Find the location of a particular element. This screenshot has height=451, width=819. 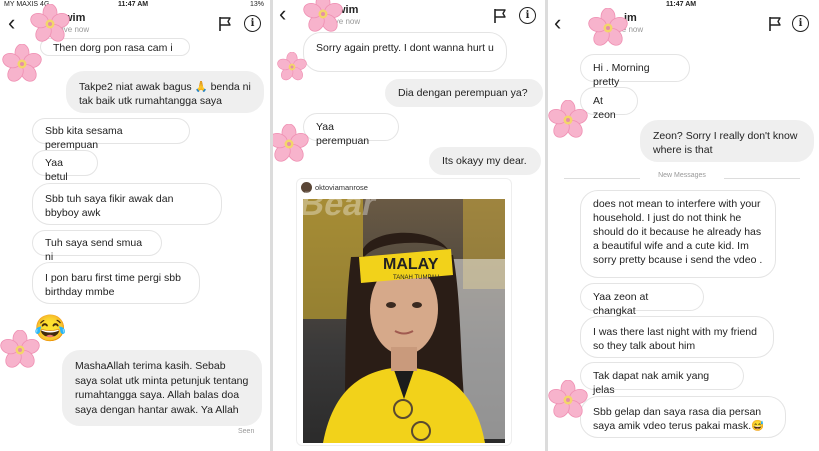

new-messages-divider: New Messages is located at coordinates (682, 178).